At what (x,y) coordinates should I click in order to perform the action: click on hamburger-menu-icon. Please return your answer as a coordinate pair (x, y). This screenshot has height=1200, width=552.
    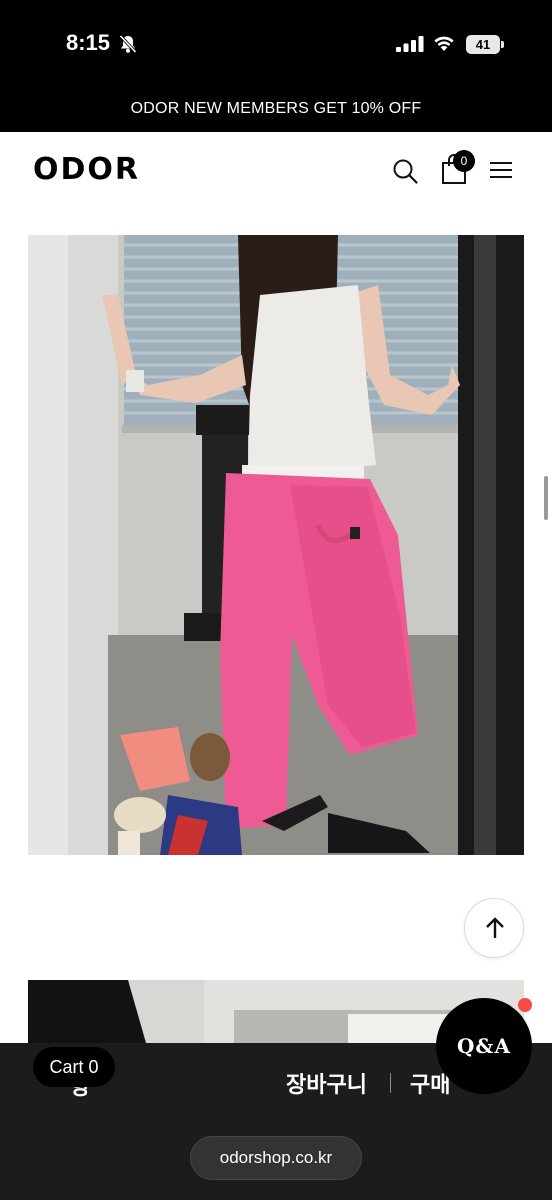
    Looking at the image, I should click on (501, 170).